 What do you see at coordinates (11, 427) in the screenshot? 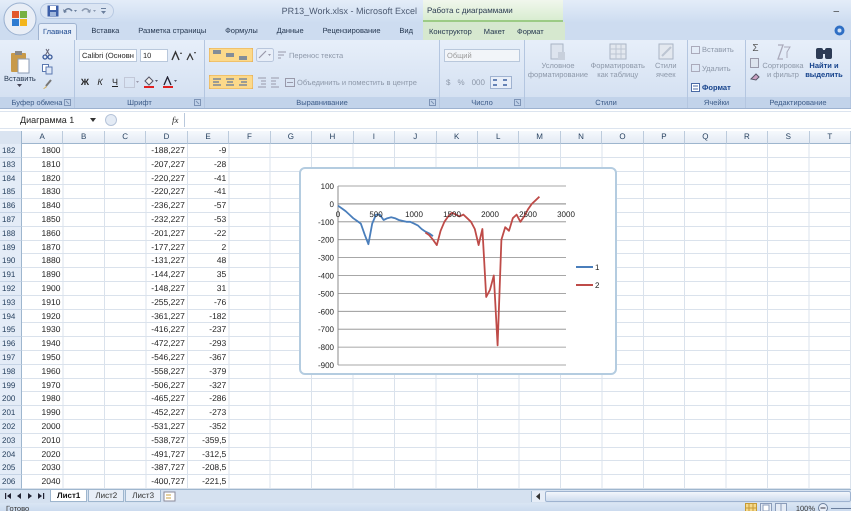
I see `row-header: 202` at bounding box center [11, 427].